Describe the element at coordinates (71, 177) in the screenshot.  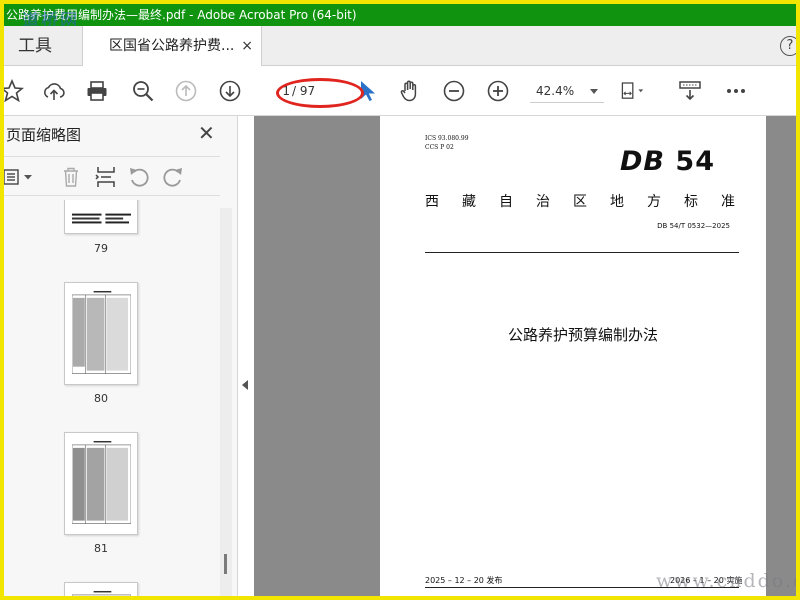
I see `trash-icon` at that location.